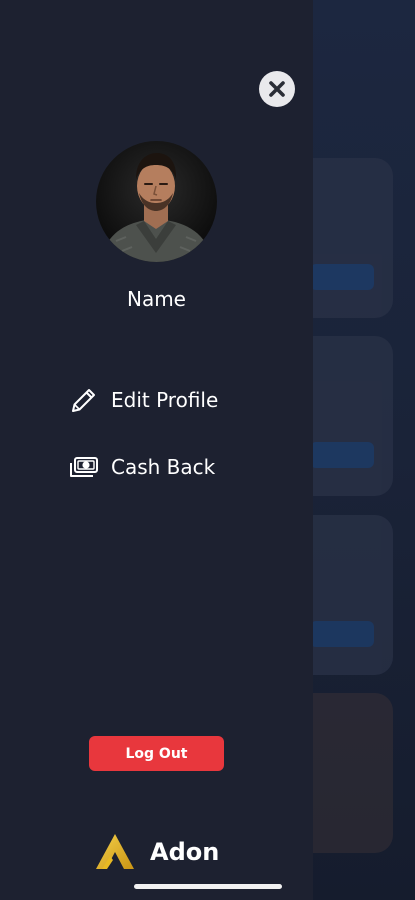 The height and width of the screenshot is (900, 415). I want to click on menu-item-cash-back: Cash Back, so click(141, 467).